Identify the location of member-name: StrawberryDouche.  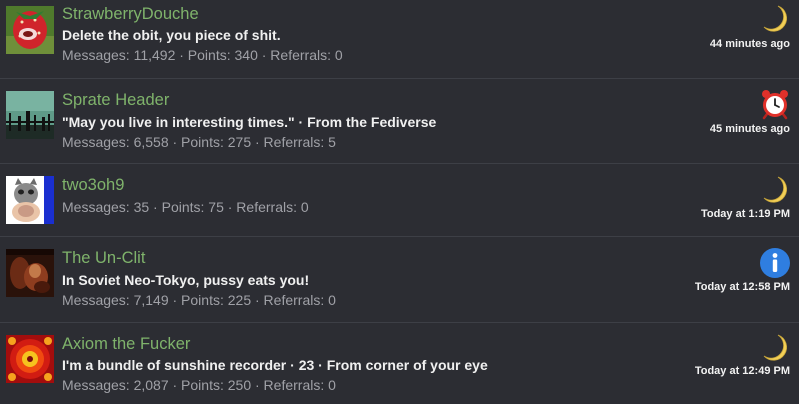
(130, 14).